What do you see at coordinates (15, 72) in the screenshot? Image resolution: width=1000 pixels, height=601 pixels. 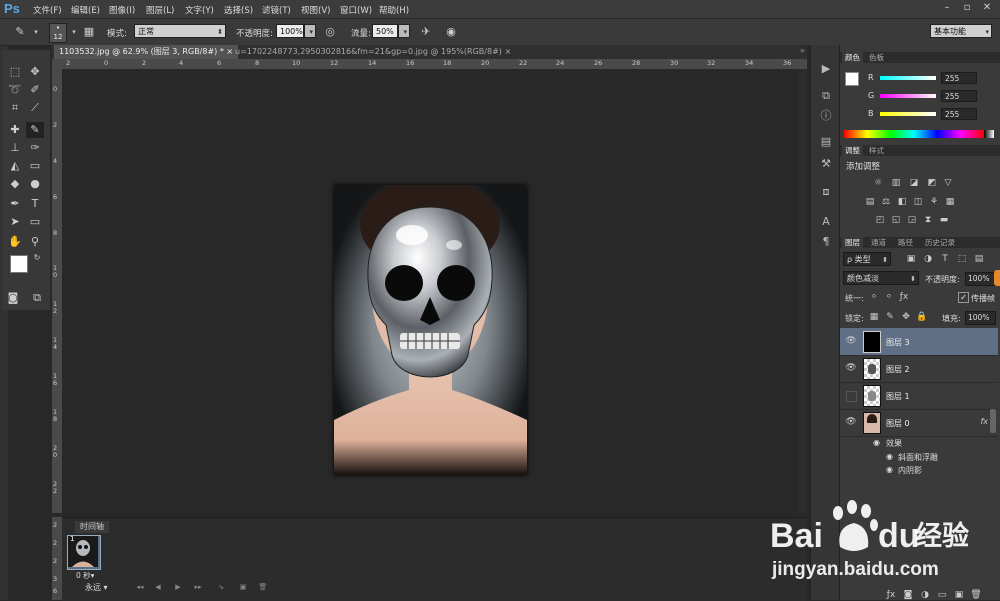 I see `marquee-tool-icon: ⬚` at bounding box center [15, 72].